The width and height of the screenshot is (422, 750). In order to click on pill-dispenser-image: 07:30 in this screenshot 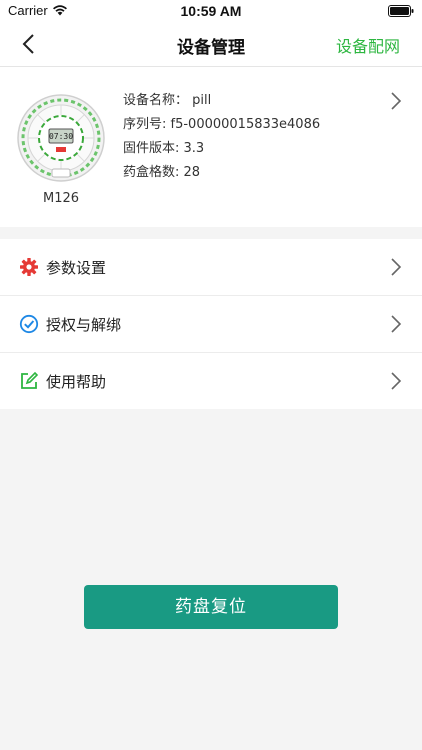, I will do `click(61, 138)`.